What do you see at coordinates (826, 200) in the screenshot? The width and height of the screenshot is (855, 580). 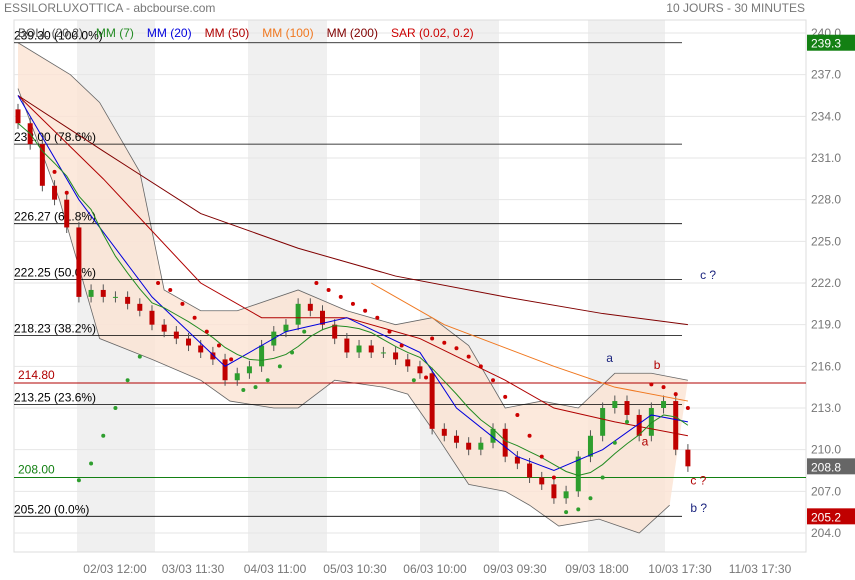 I see `y-tick-label: 228.0` at bounding box center [826, 200].